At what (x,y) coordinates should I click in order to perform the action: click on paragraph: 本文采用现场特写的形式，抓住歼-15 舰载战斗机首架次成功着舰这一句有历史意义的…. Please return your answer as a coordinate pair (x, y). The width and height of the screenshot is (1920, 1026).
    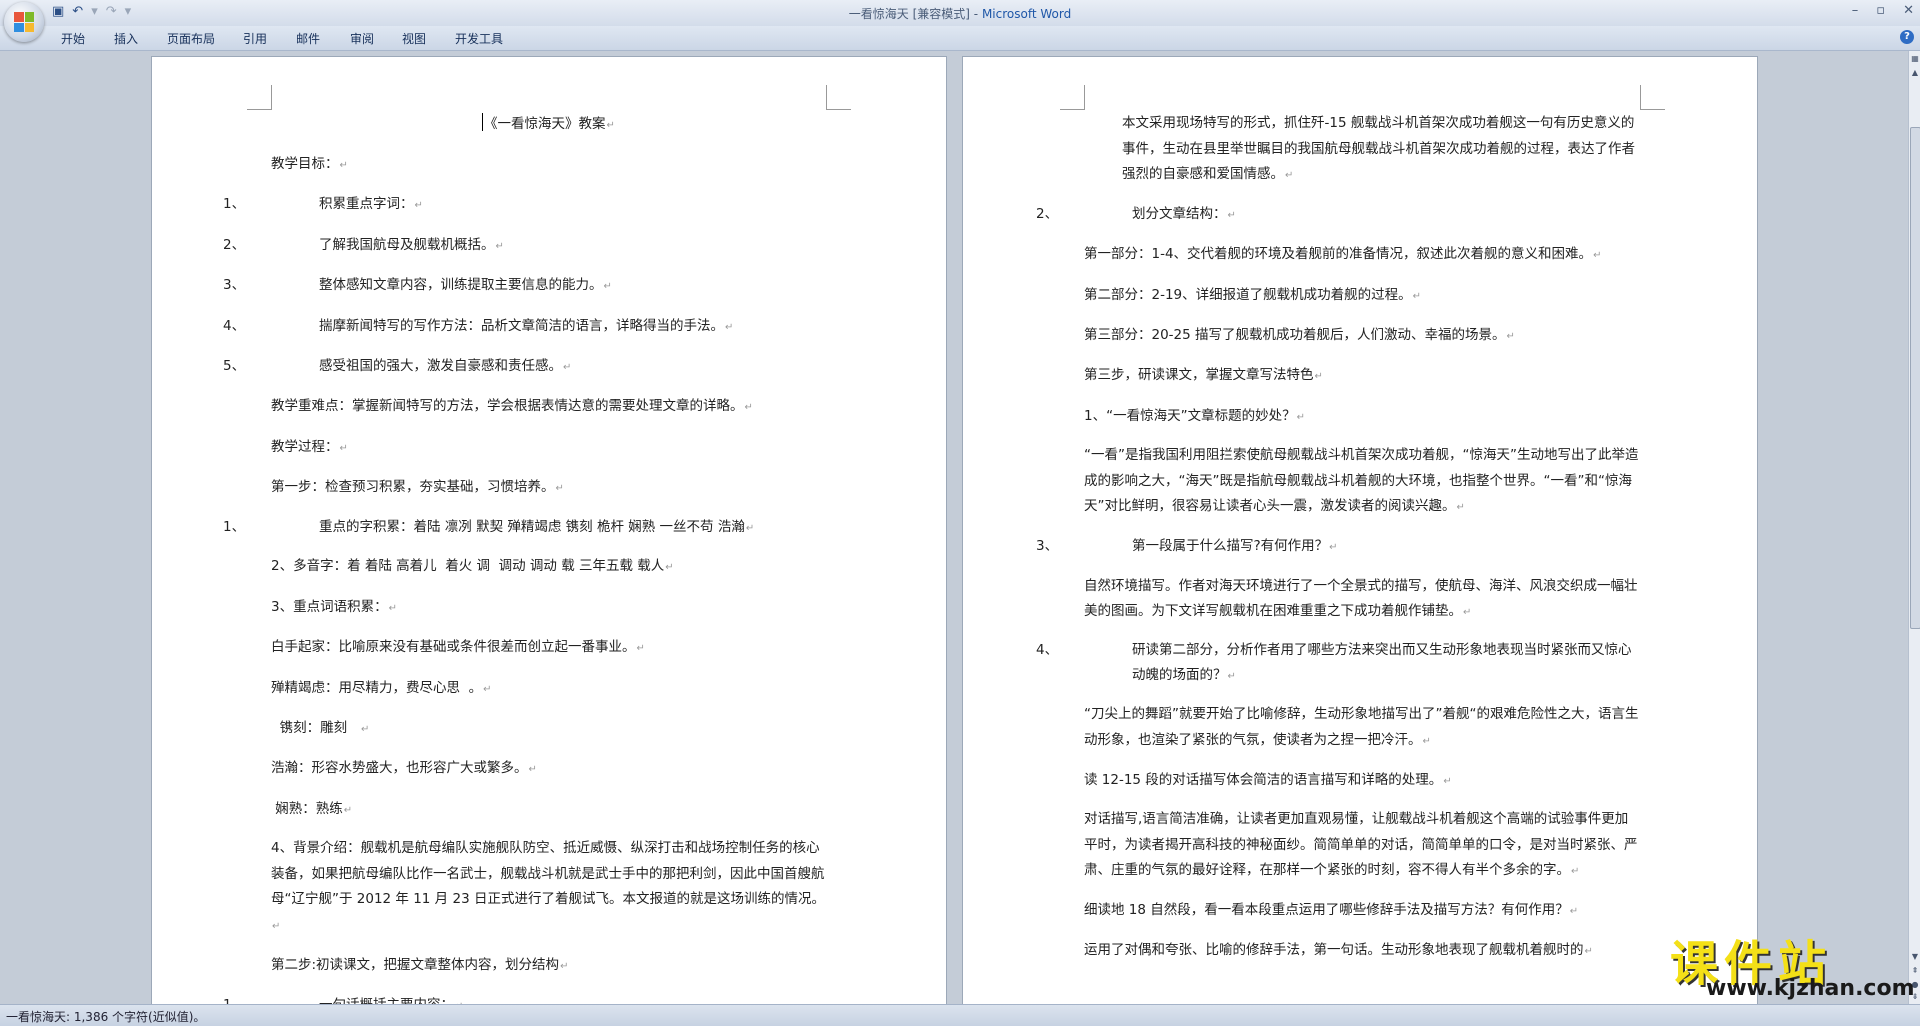
    Looking at the image, I should click on (1362, 150).